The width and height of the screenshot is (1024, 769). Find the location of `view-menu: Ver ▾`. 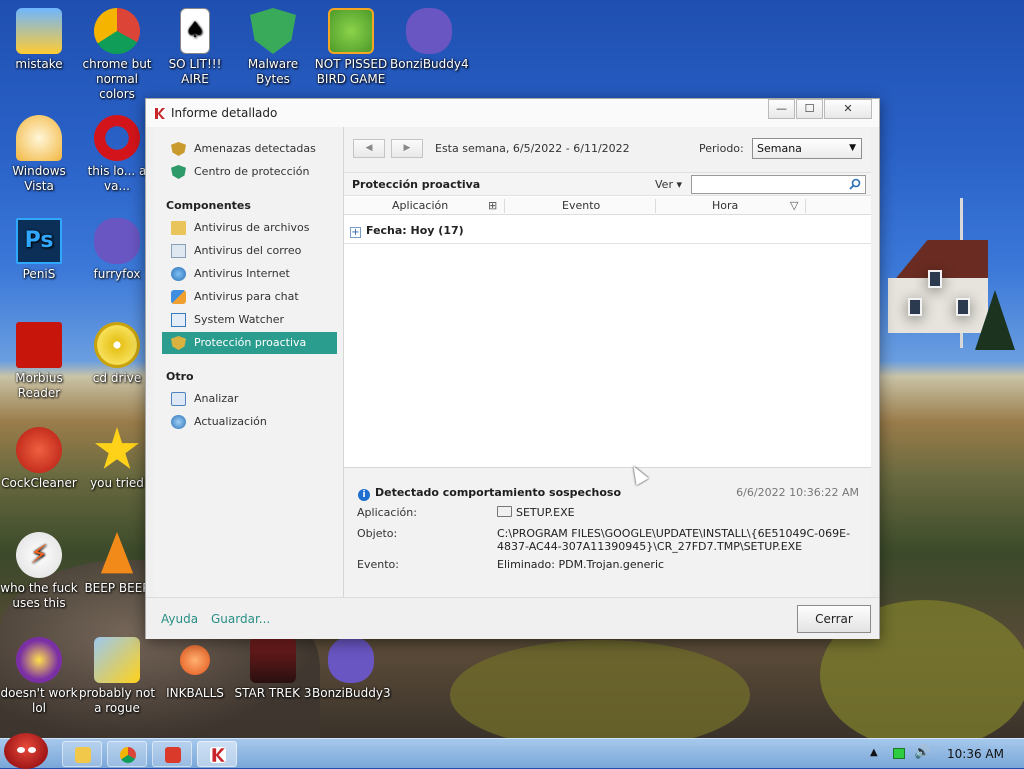

view-menu: Ver ▾ is located at coordinates (668, 184).